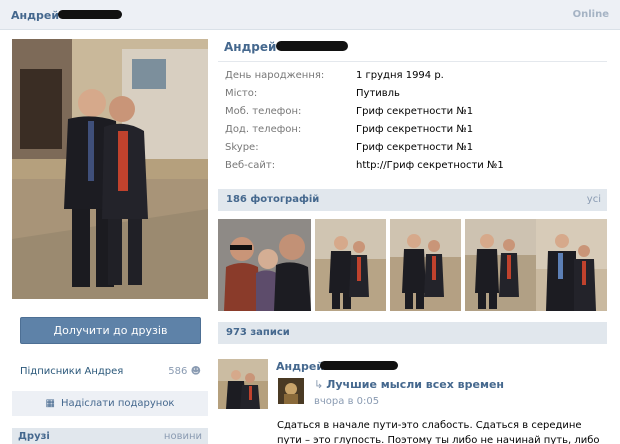 Image resolution: width=620 pixels, height=444 pixels. What do you see at coordinates (300, 366) in the screenshot?
I see `post-author-name: Андрей` at bounding box center [300, 366].